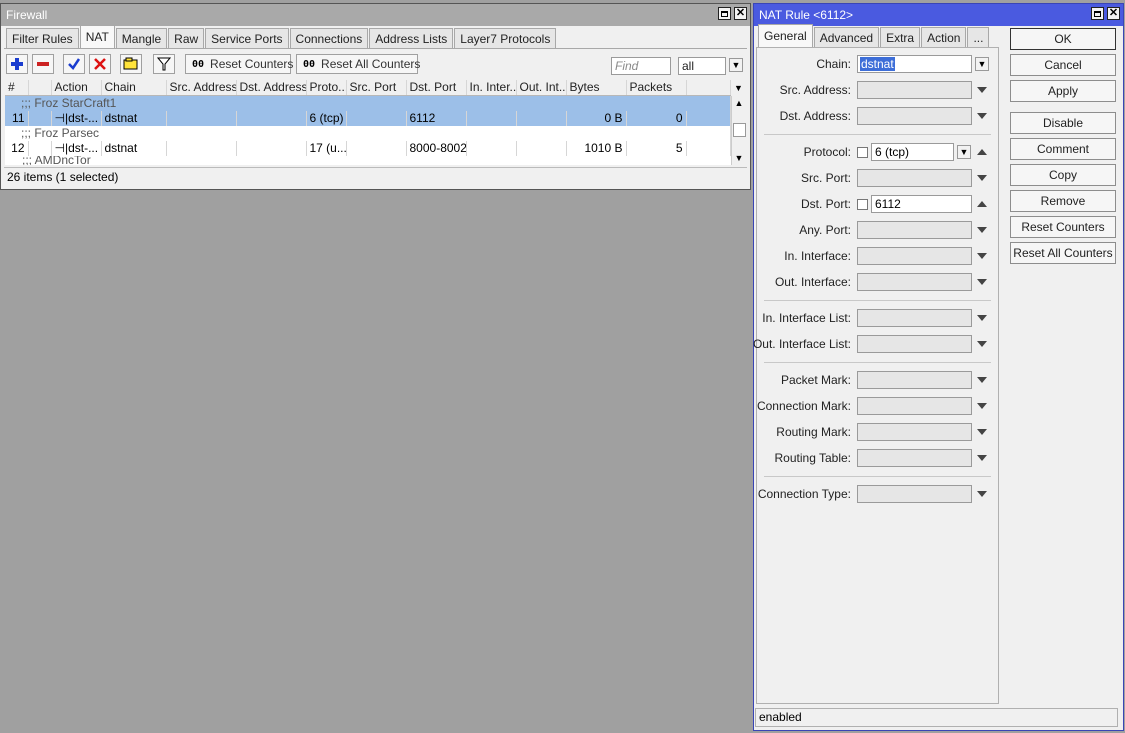 The height and width of the screenshot is (733, 1125). What do you see at coordinates (134, 88) in the screenshot?
I see `col-chain: Chain` at bounding box center [134, 88].